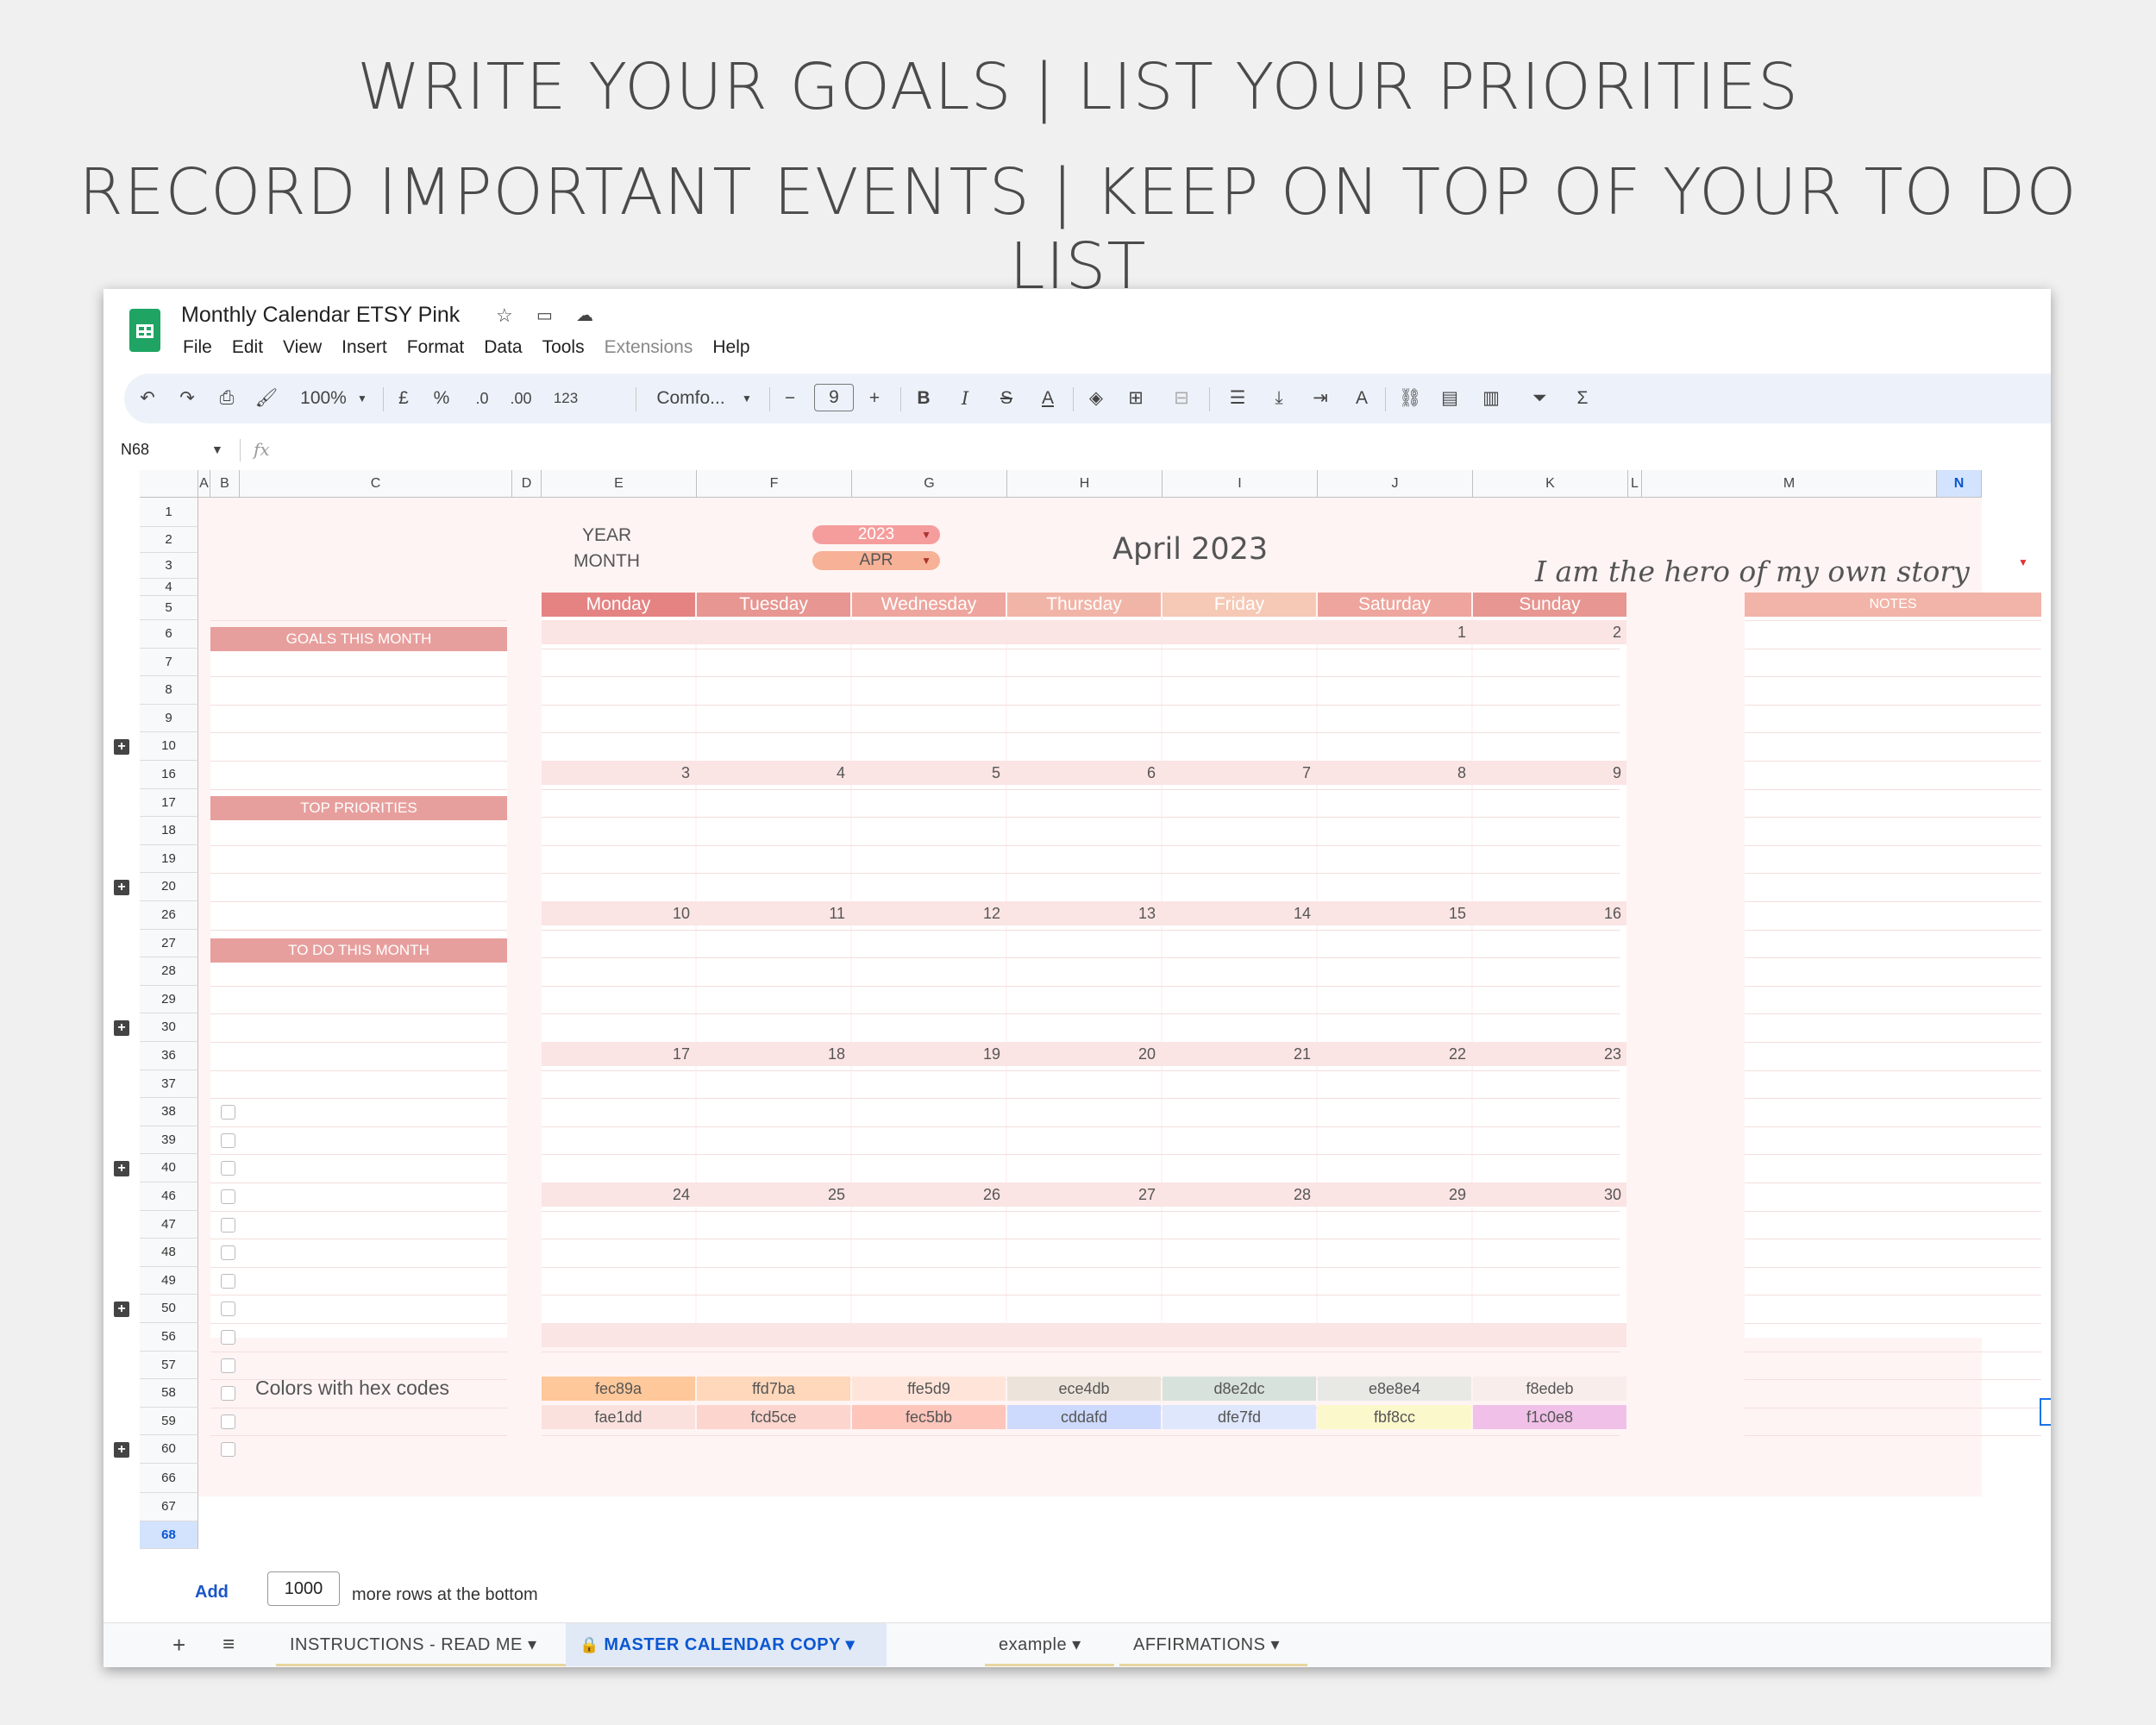  Describe the element at coordinates (169, 1141) in the screenshot. I see `row-header-39: 39` at that location.